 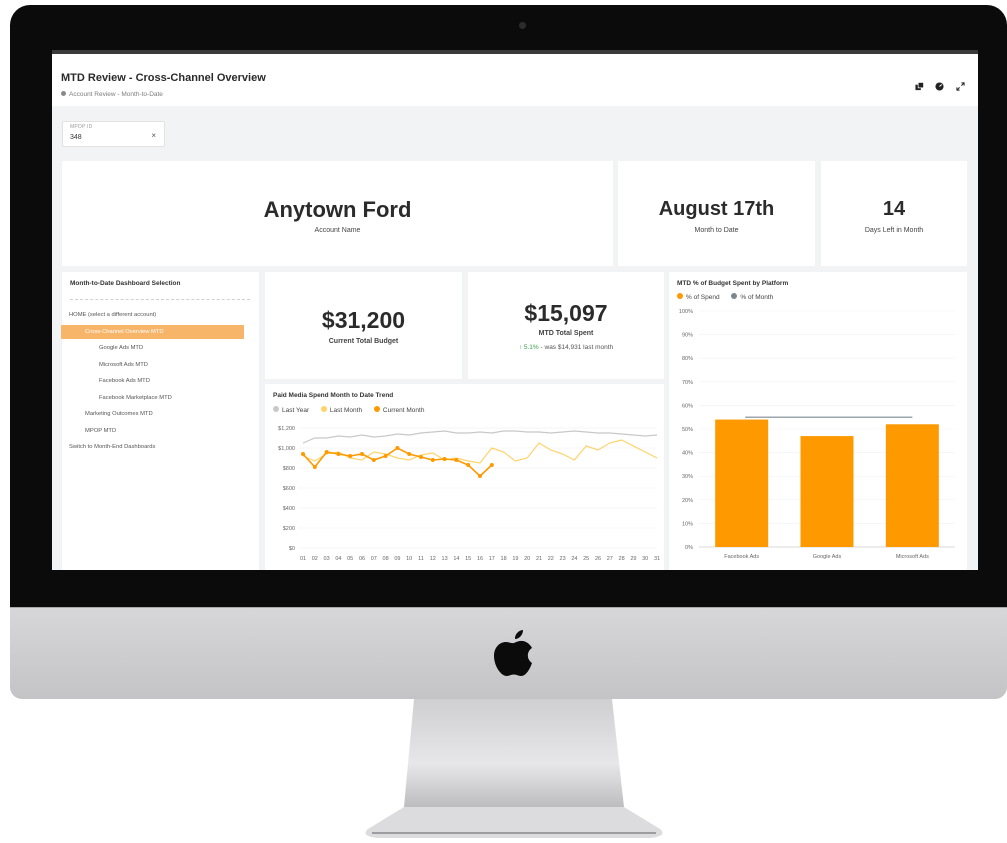 What do you see at coordinates (63, 93) in the screenshot?
I see `folder-icon` at bounding box center [63, 93].